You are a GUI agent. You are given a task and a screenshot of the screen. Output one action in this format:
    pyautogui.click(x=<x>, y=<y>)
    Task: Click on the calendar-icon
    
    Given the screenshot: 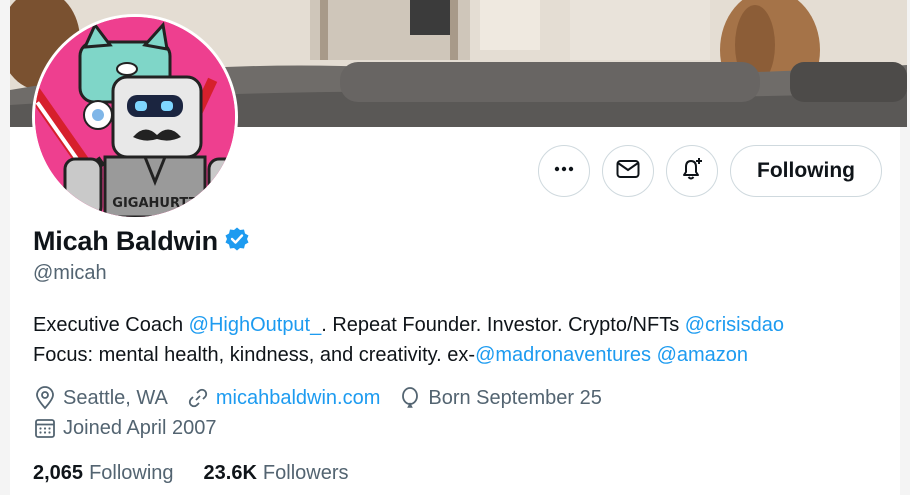 What is the action you would take?
    pyautogui.click(x=45, y=428)
    